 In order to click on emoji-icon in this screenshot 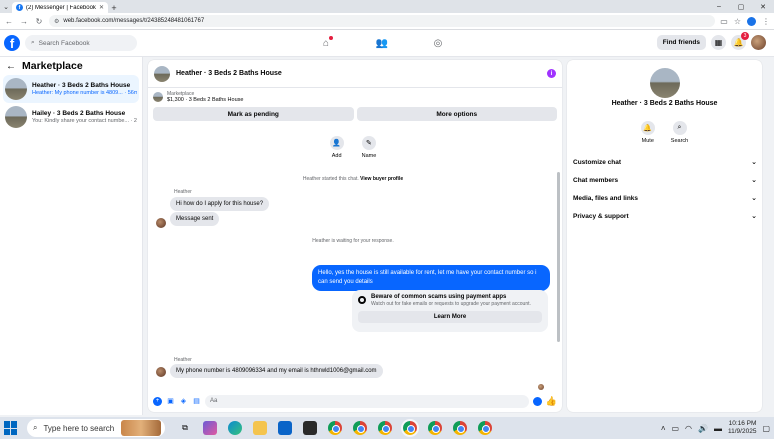, I will do `click(537, 401)`.